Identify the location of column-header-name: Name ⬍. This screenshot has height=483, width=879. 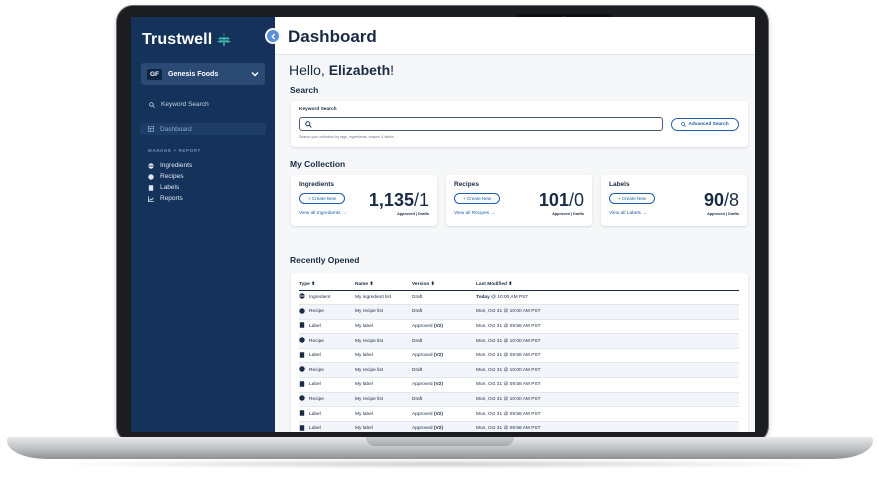
(383, 285).